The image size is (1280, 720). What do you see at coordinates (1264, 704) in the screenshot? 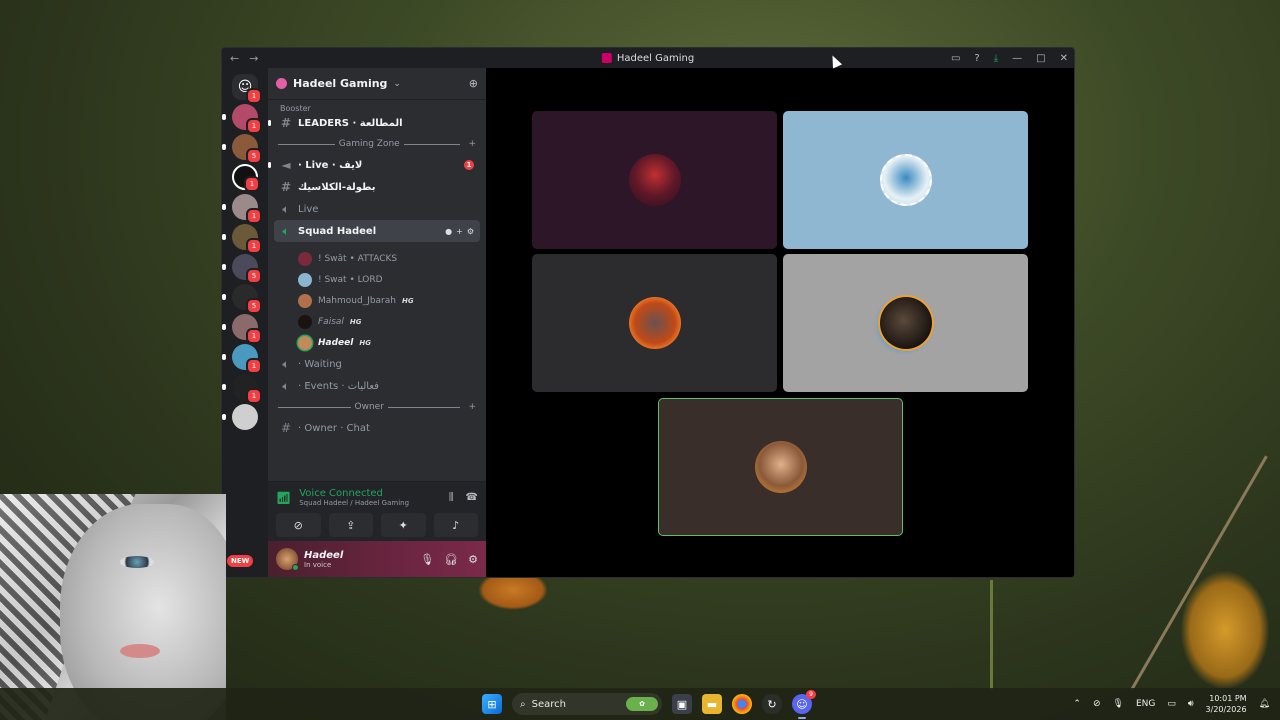
I see `notification-bell-icon: 🔔︎` at bounding box center [1264, 704].